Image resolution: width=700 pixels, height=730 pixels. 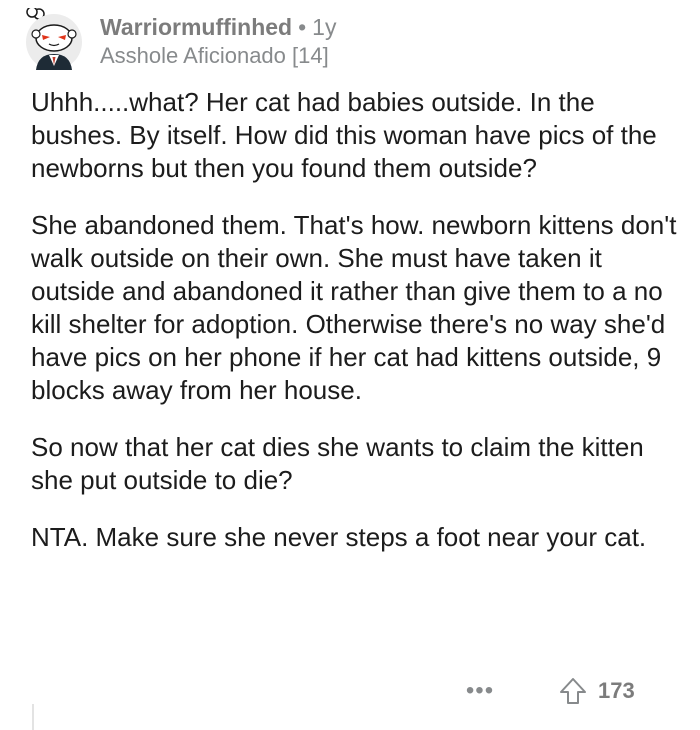 I want to click on username-link: Warriormuffinhed, so click(x=196, y=27).